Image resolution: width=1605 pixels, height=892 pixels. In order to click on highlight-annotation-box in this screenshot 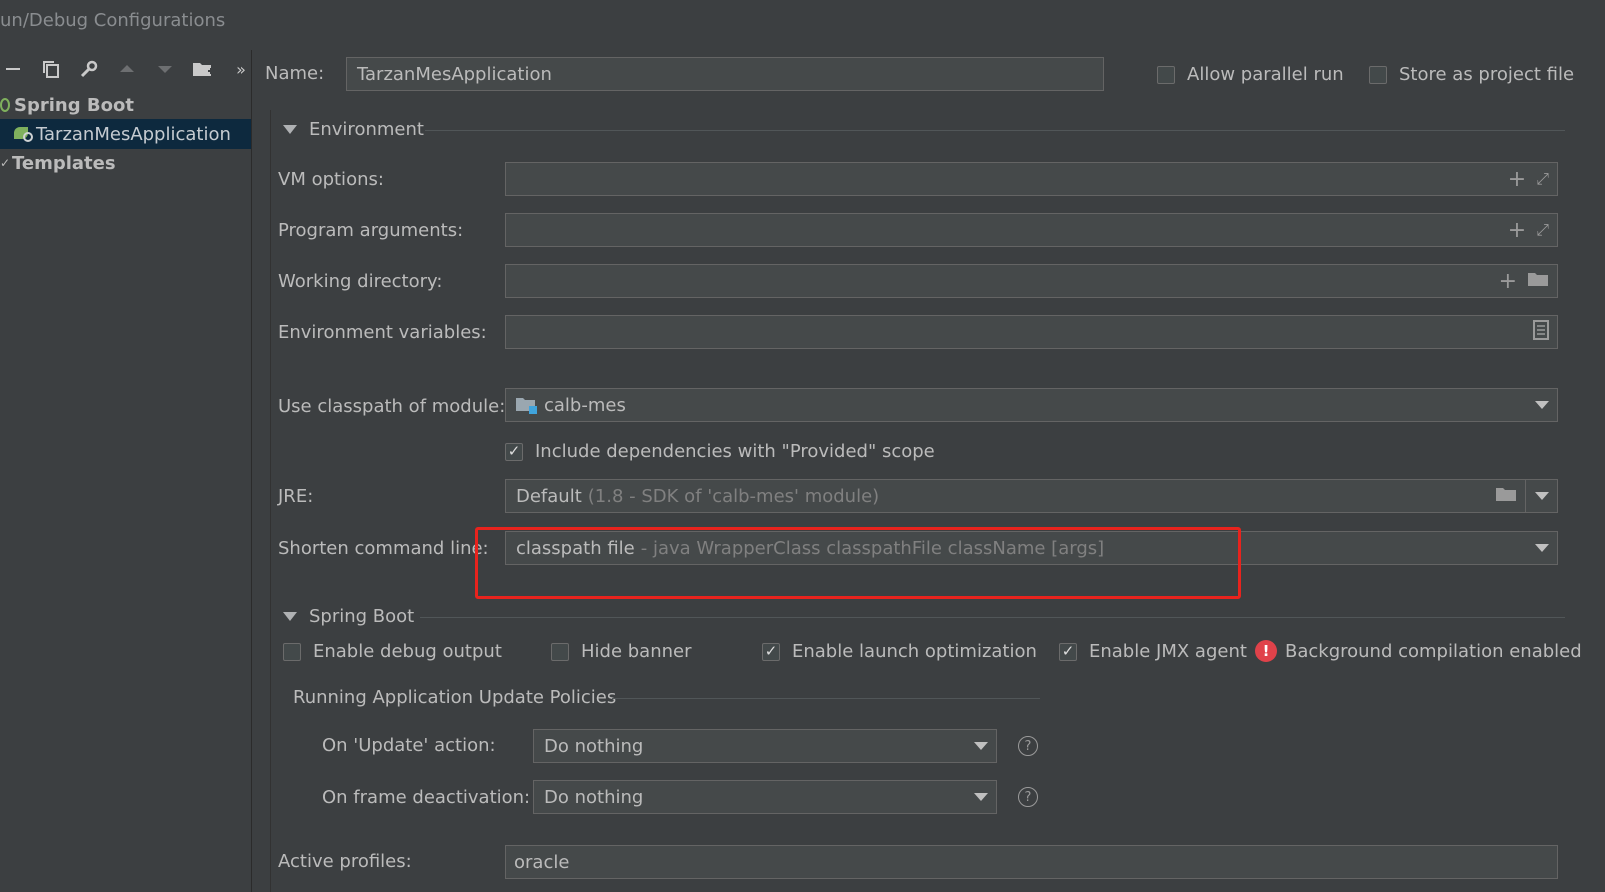, I will do `click(858, 563)`.